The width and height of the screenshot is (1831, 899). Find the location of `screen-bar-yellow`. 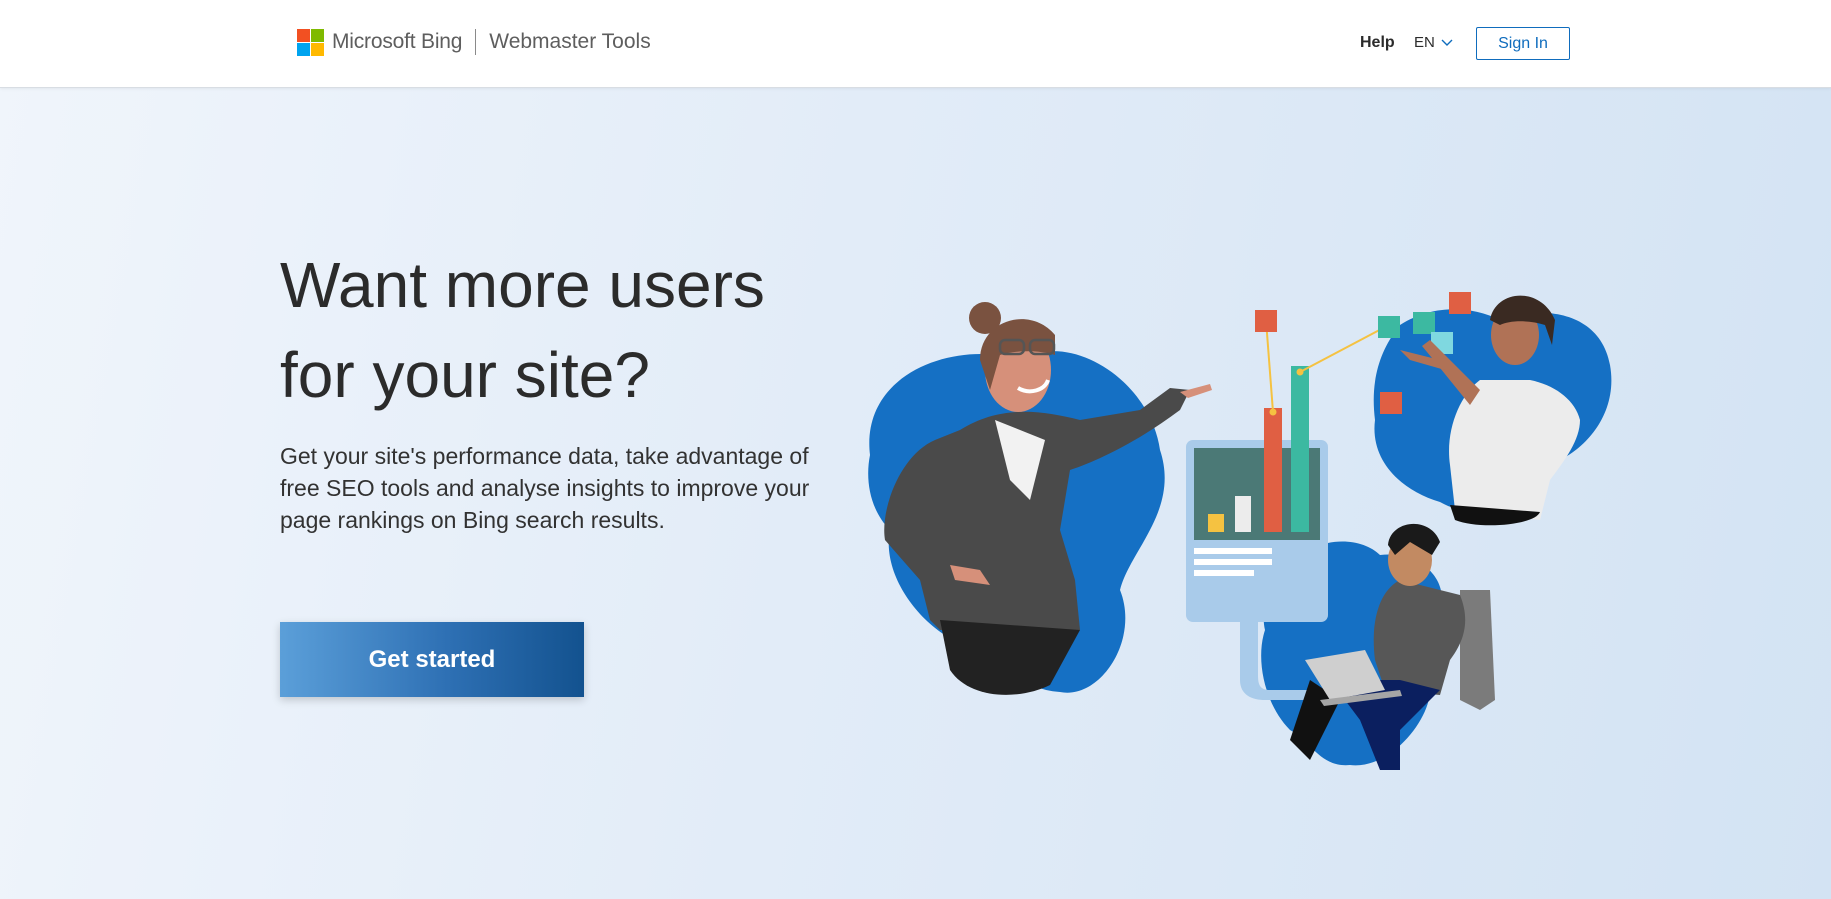

screen-bar-yellow is located at coordinates (1216, 523).